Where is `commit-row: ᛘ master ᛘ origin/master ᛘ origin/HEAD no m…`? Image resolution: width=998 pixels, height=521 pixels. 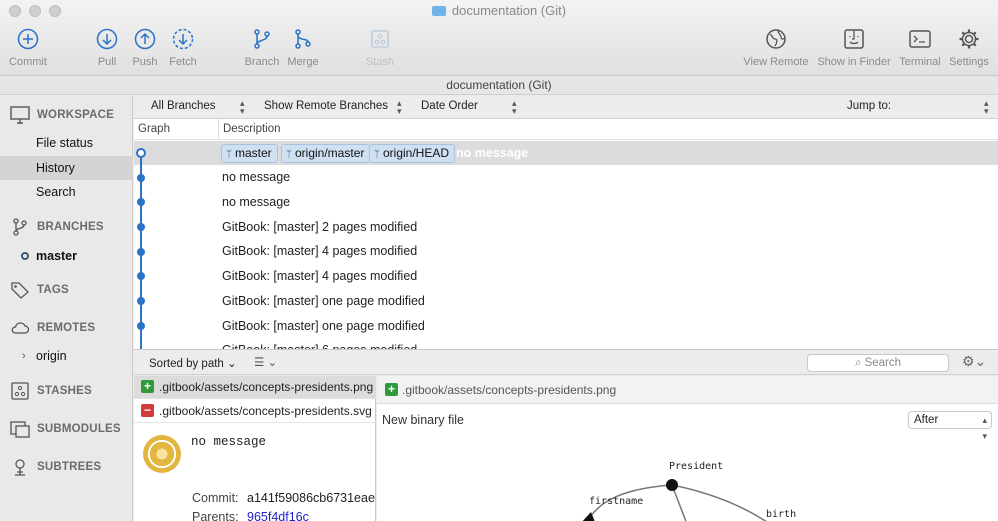 commit-row: ᛘ master ᛘ origin/master ᛘ origin/HEAD no m… is located at coordinates (566, 153).